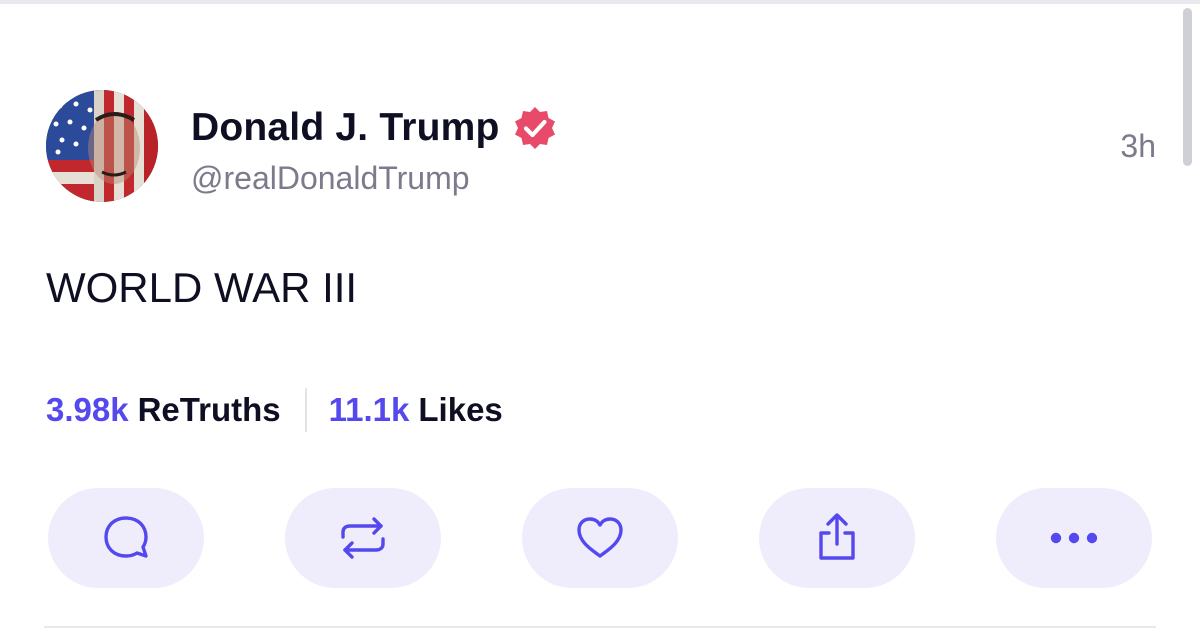  I want to click on author-name-row: Donald J. Trump, so click(374, 128).